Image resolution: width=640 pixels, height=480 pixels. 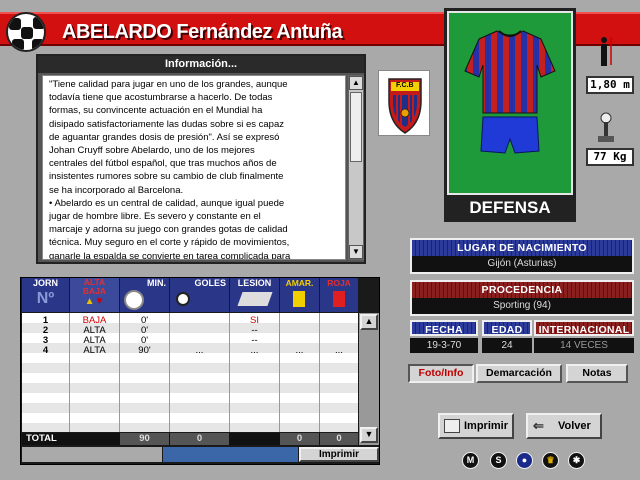 I want to click on col-jorn: JORN Nº, so click(x=45, y=295).